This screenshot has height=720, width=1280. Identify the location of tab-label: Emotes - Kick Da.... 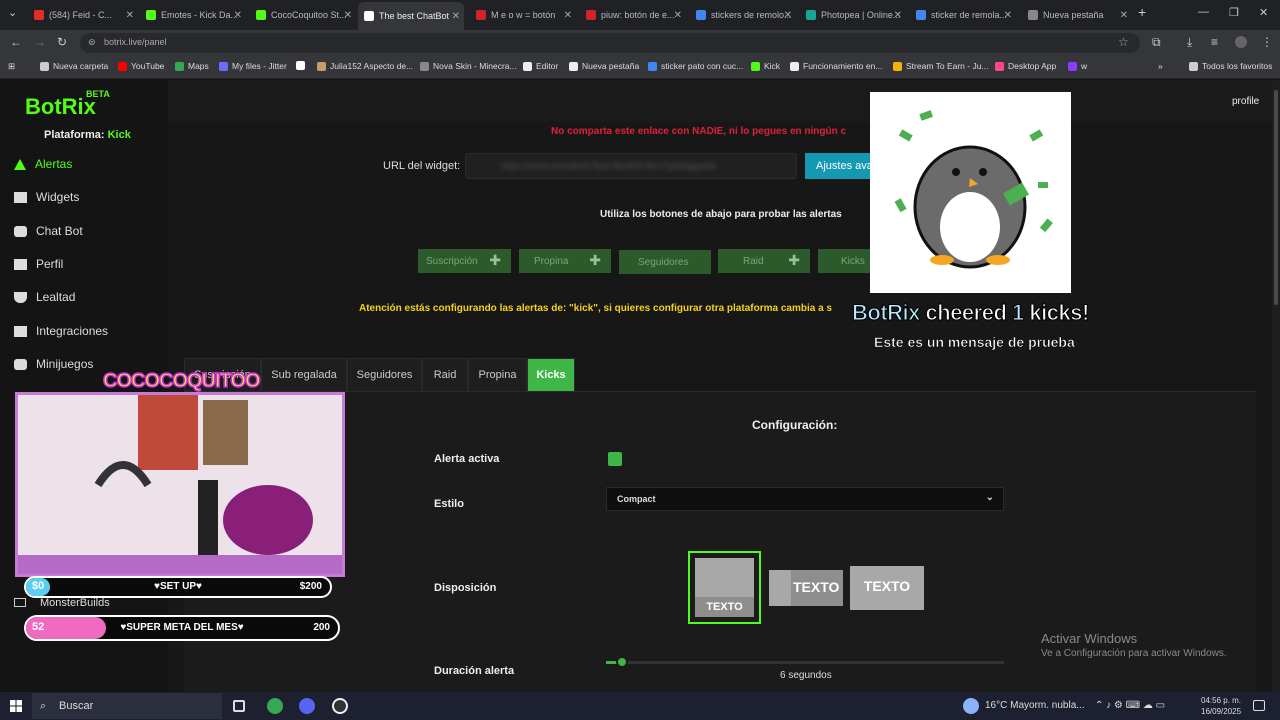
(200, 15).